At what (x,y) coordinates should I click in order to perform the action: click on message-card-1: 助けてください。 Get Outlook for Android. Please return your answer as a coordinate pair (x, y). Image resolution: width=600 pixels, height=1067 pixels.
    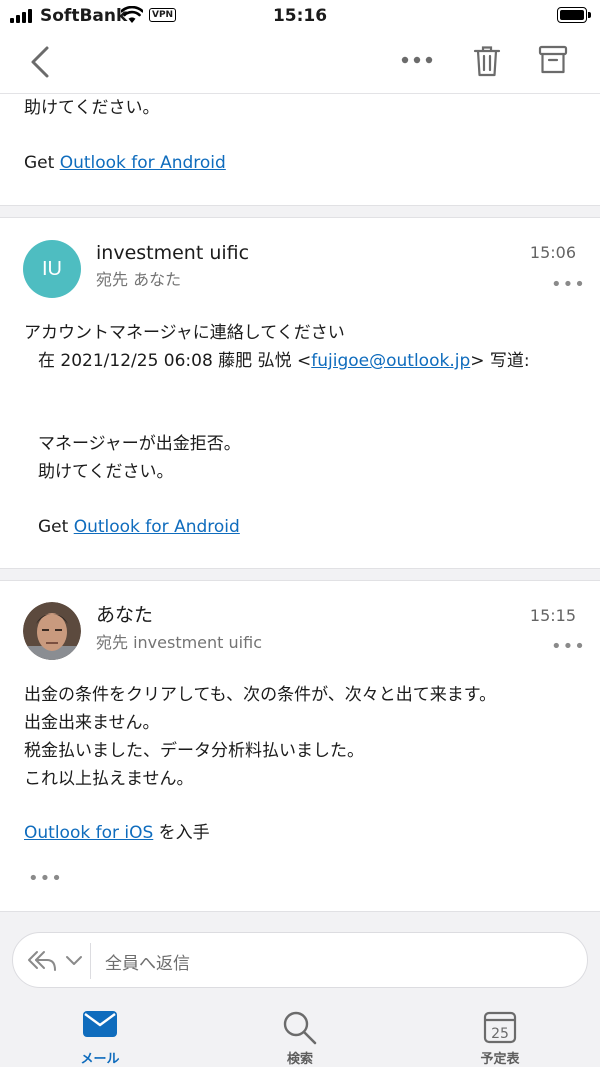
    Looking at the image, I should click on (300, 150).